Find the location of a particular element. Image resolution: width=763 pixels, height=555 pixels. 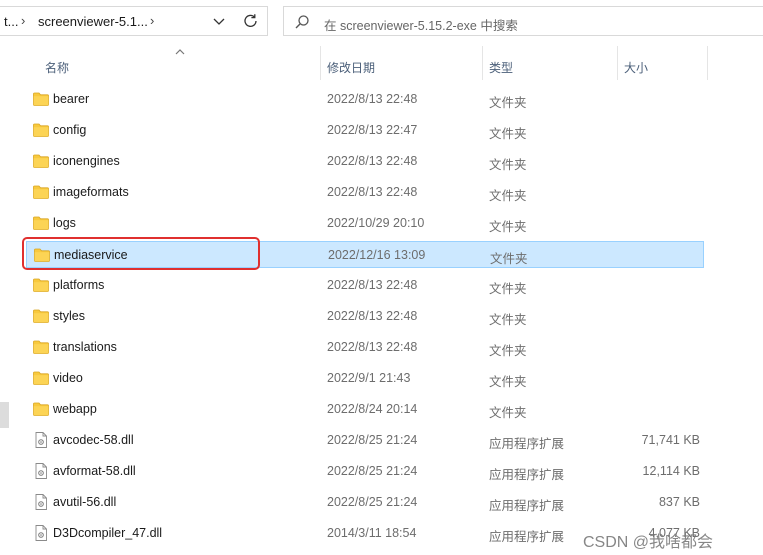

file-list-item: imageformats 2022/8/13 22:48 文件夹 is located at coordinates (365, 192).